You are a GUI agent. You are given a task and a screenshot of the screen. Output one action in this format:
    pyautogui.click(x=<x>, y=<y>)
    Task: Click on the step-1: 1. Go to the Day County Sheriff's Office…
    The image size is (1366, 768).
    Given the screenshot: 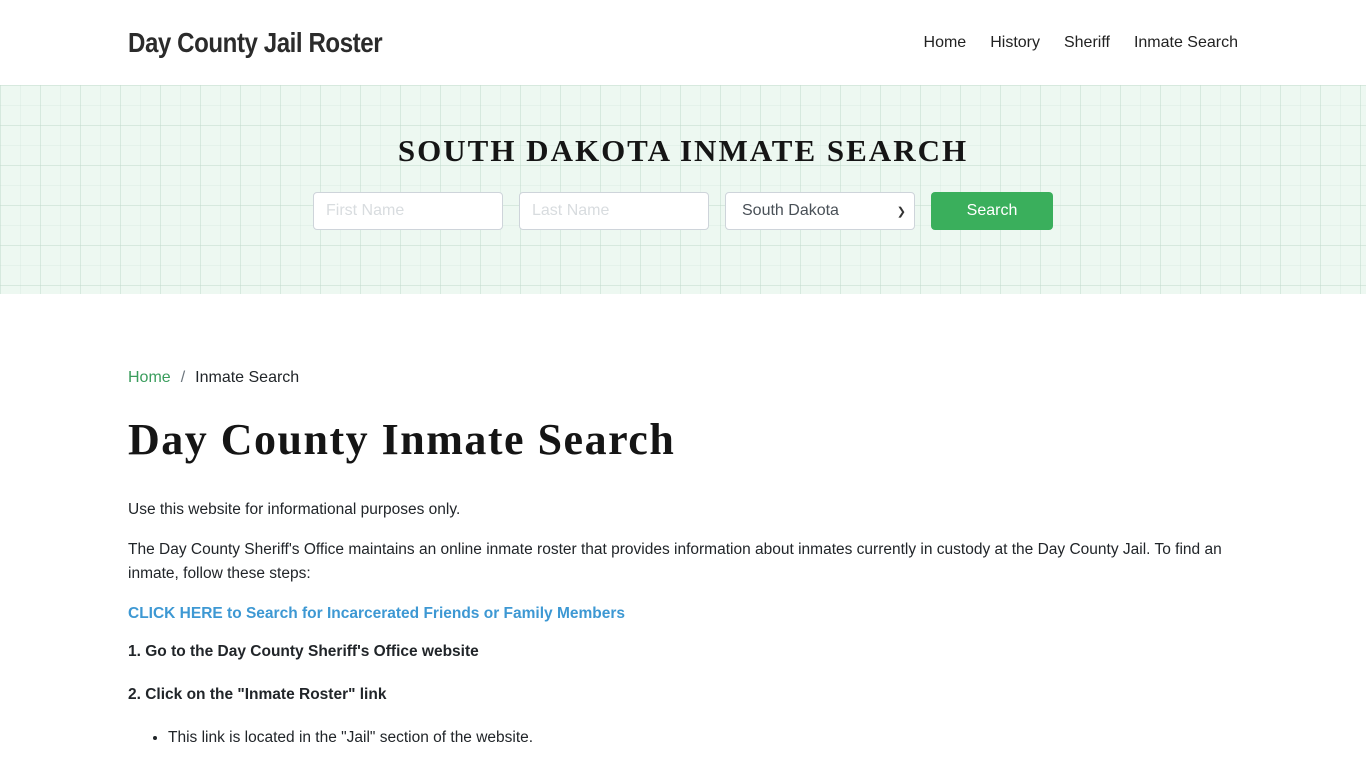 What is the action you would take?
    pyautogui.click(x=303, y=651)
    